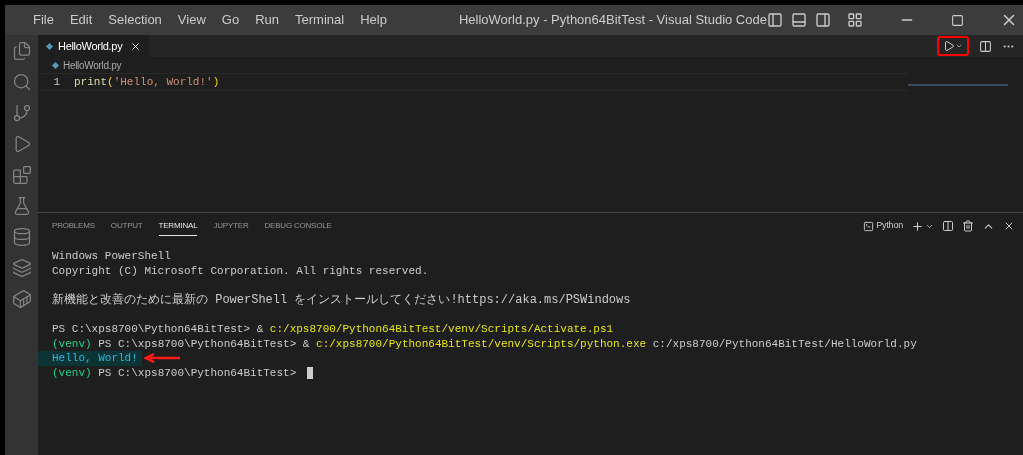 The width and height of the screenshot is (1023, 455). Describe the element at coordinates (231, 226) in the screenshot. I see `panel-tab: JUPYTER` at that location.